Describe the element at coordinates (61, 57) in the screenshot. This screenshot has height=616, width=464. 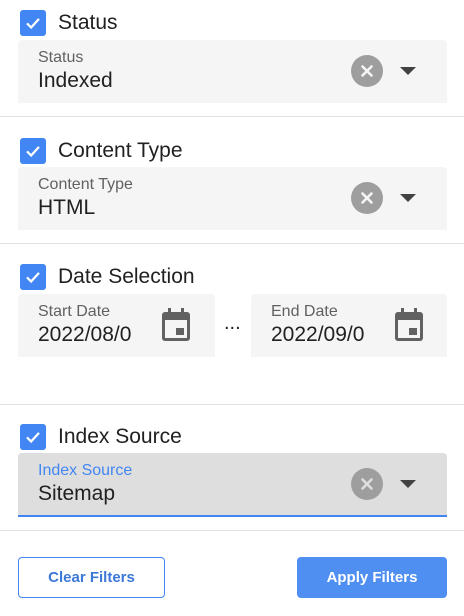
I see `status-field-label: Status` at that location.